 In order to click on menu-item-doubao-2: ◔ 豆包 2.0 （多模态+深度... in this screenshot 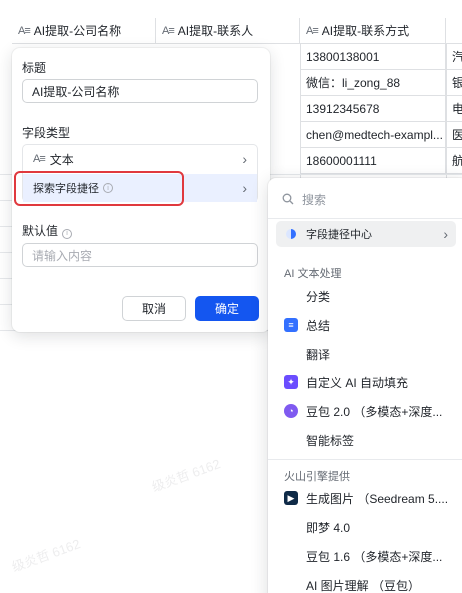, I will do `click(366, 411)`.